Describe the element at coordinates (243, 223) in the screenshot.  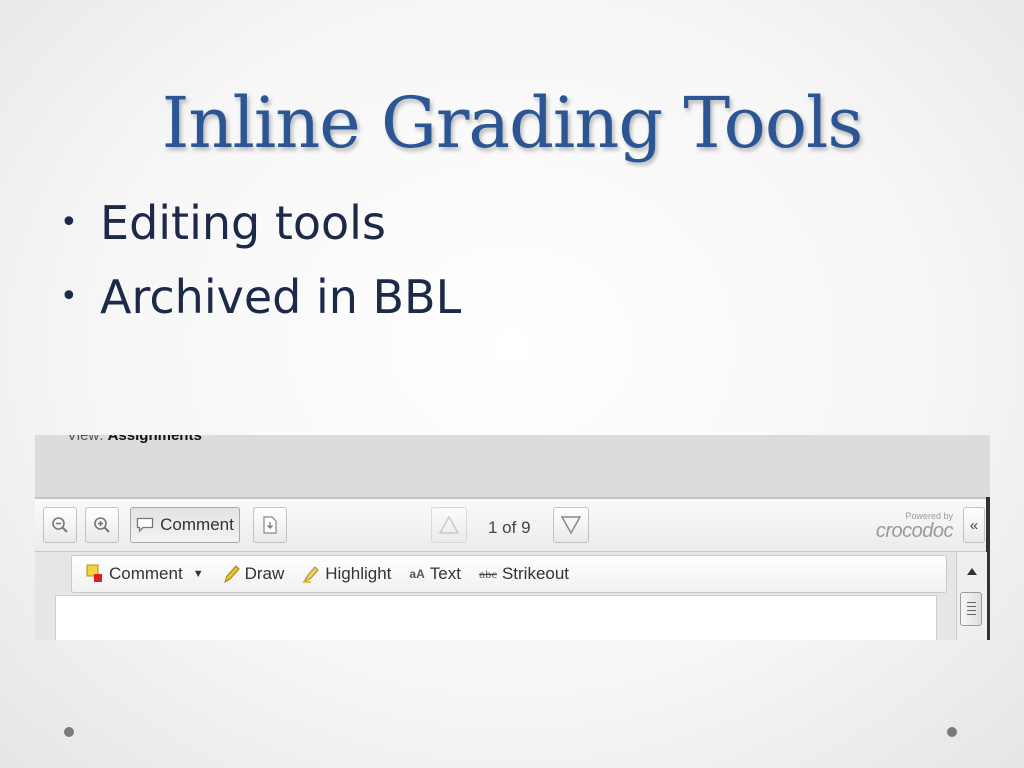
I see `bullet-text: Editing tools` at that location.